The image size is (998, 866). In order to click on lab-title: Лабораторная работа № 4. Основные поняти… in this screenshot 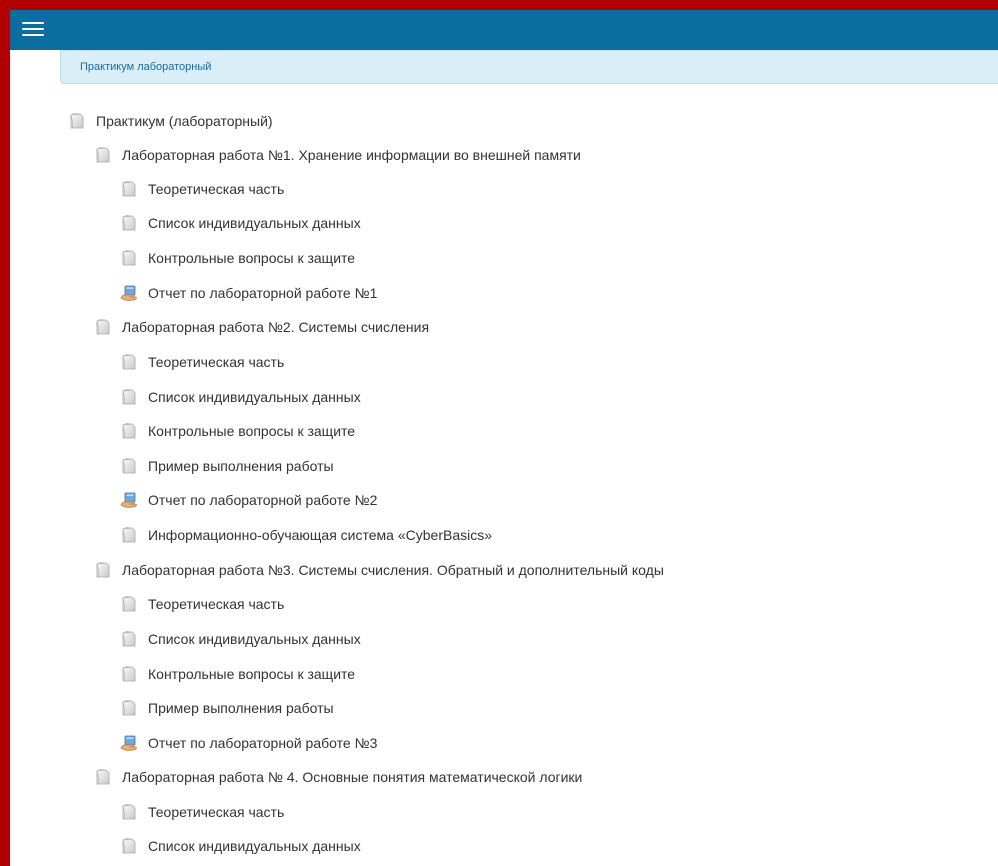, I will do `click(352, 777)`.